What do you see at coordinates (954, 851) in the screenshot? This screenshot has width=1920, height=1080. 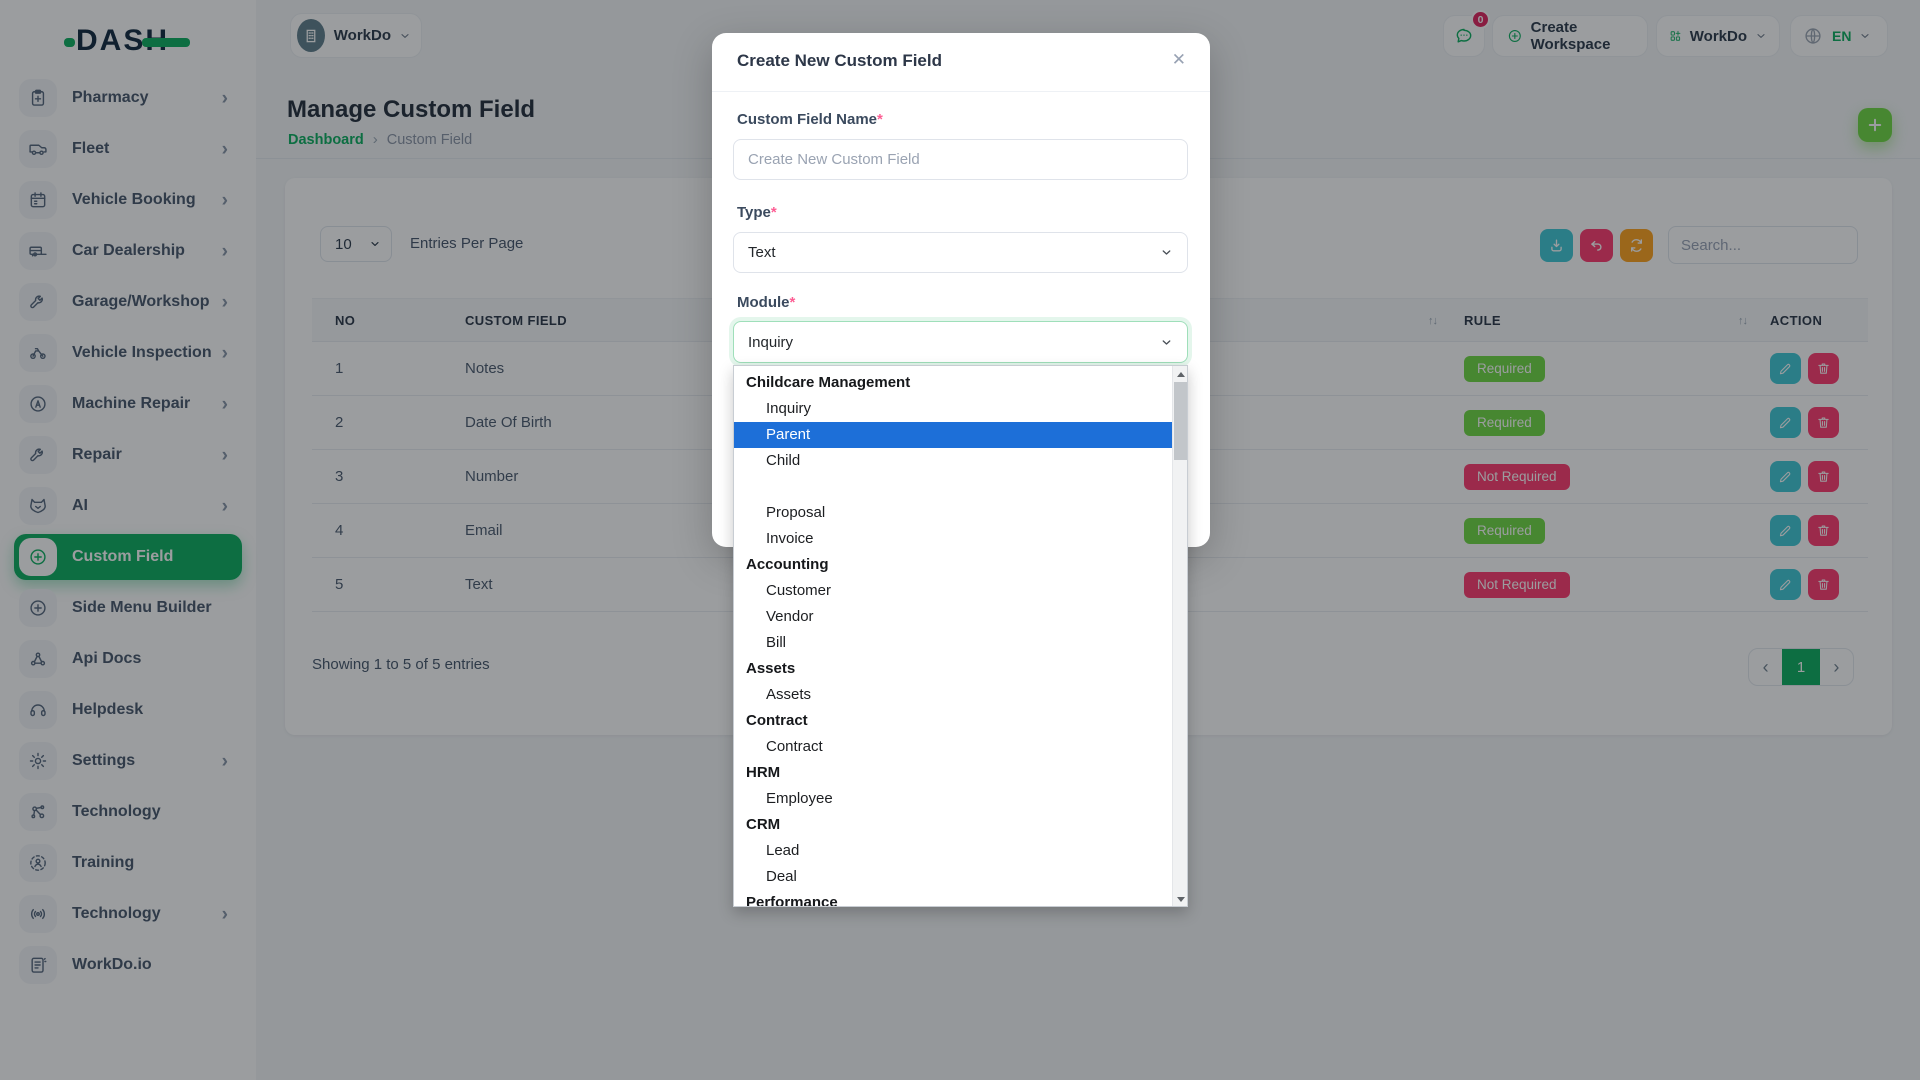 I see `module-option-lead: Lead` at bounding box center [954, 851].